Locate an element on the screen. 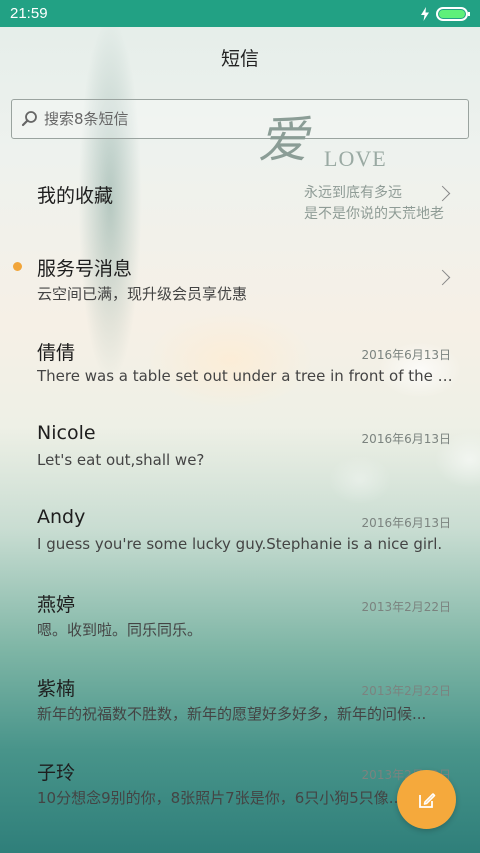  thread-name: 紫楠 is located at coordinates (56, 689).